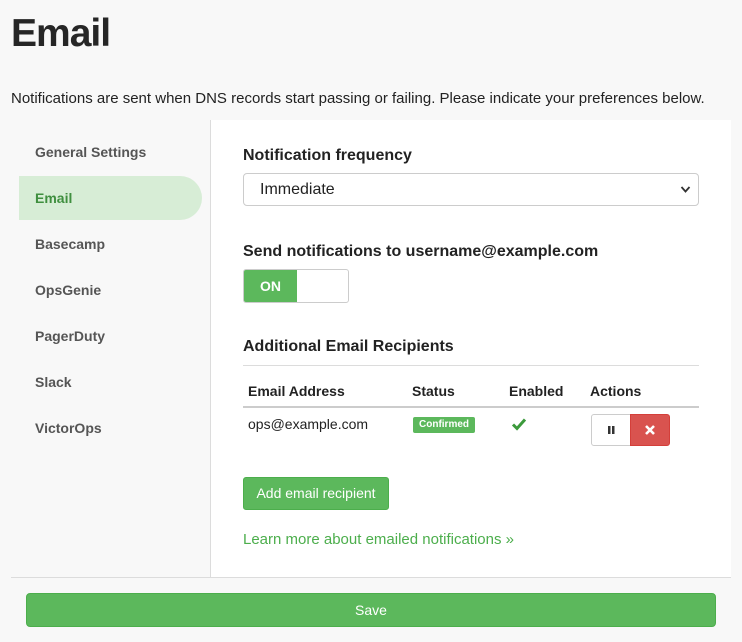 This screenshot has height=642, width=742. I want to click on page-title: Email, so click(61, 33).